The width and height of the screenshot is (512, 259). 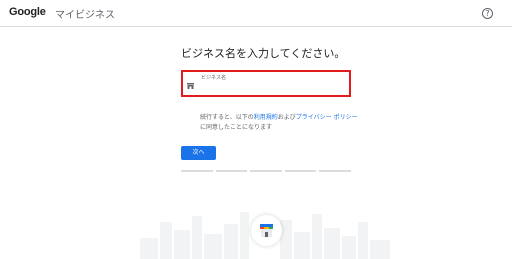 I want to click on terms-prefix: 続行すると、以下の, so click(x=227, y=117).